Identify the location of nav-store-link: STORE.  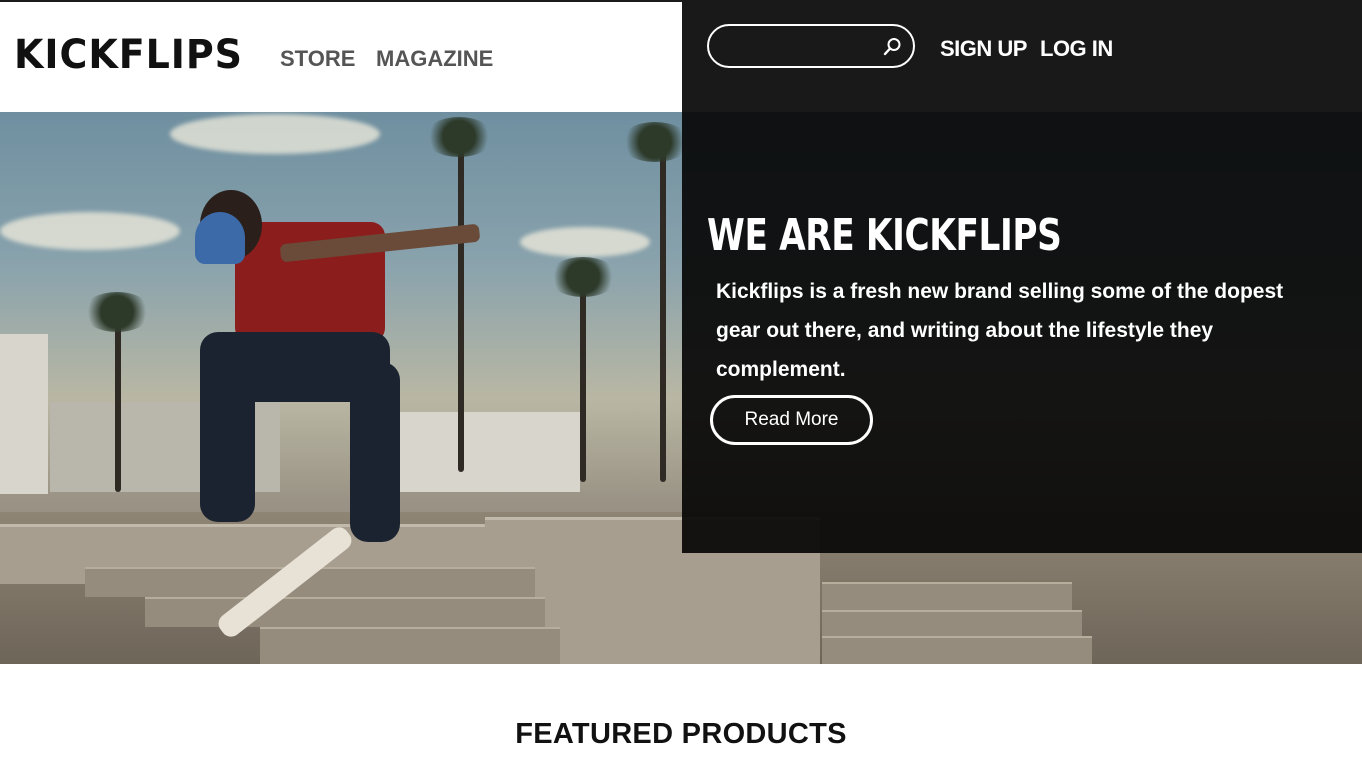
(317, 59).